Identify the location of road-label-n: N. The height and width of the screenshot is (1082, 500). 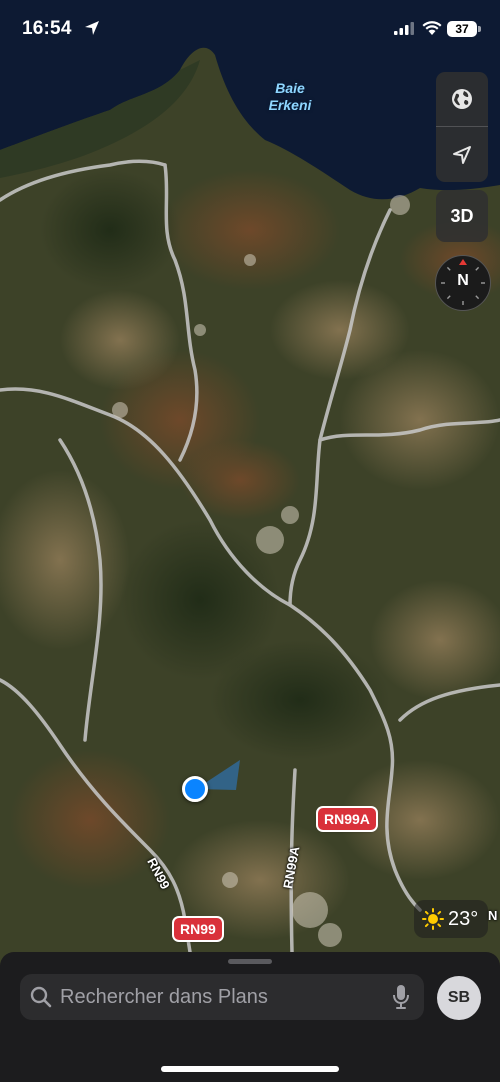
(493, 915).